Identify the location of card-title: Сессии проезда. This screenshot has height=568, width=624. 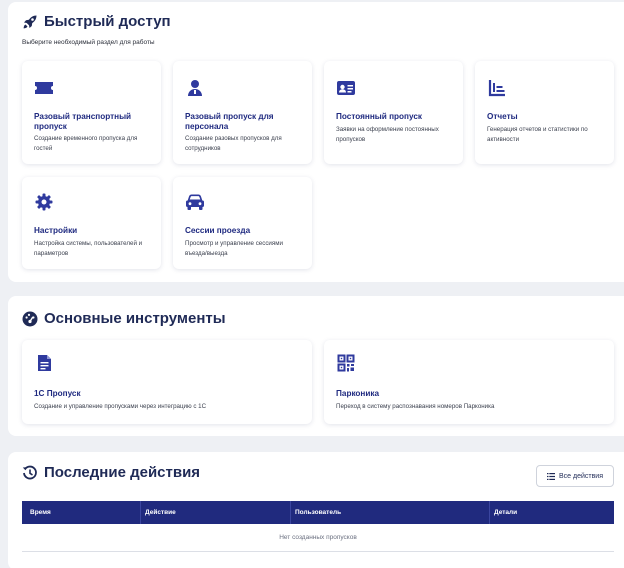
(218, 230).